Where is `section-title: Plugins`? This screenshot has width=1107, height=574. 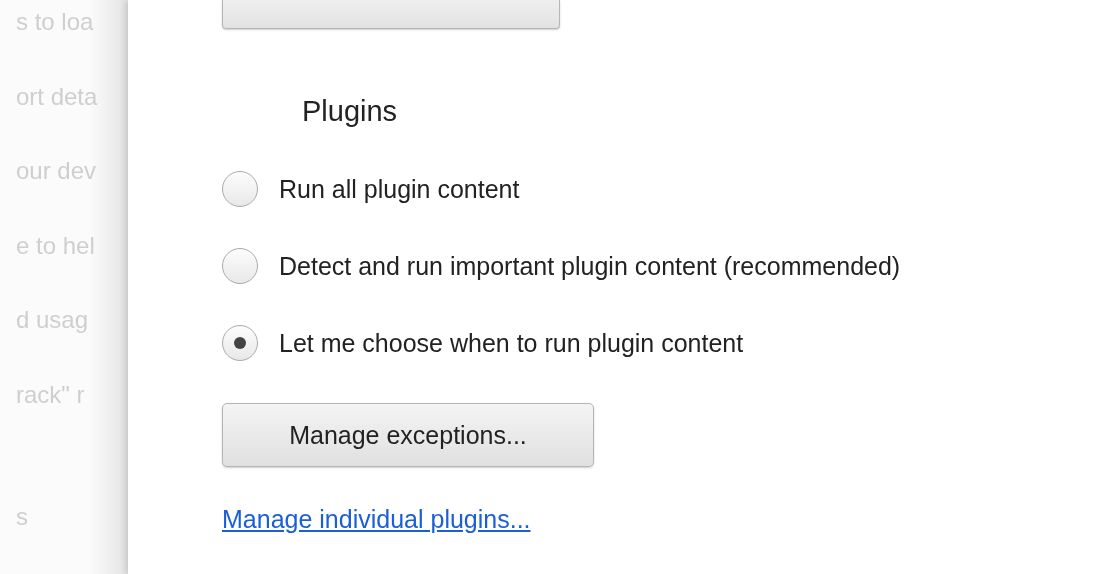 section-title: Plugins is located at coordinates (350, 111).